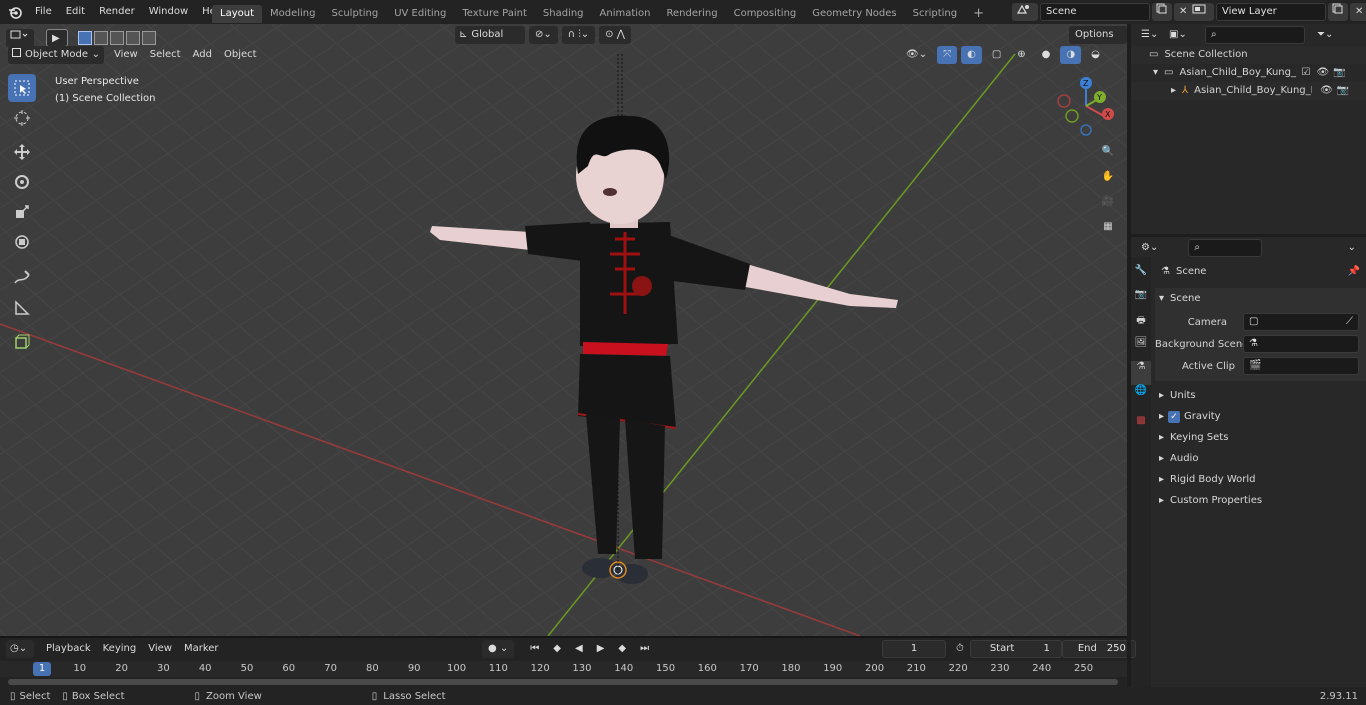 The height and width of the screenshot is (705, 1366). Describe the element at coordinates (126, 55) in the screenshot. I see `menu-view: View` at that location.